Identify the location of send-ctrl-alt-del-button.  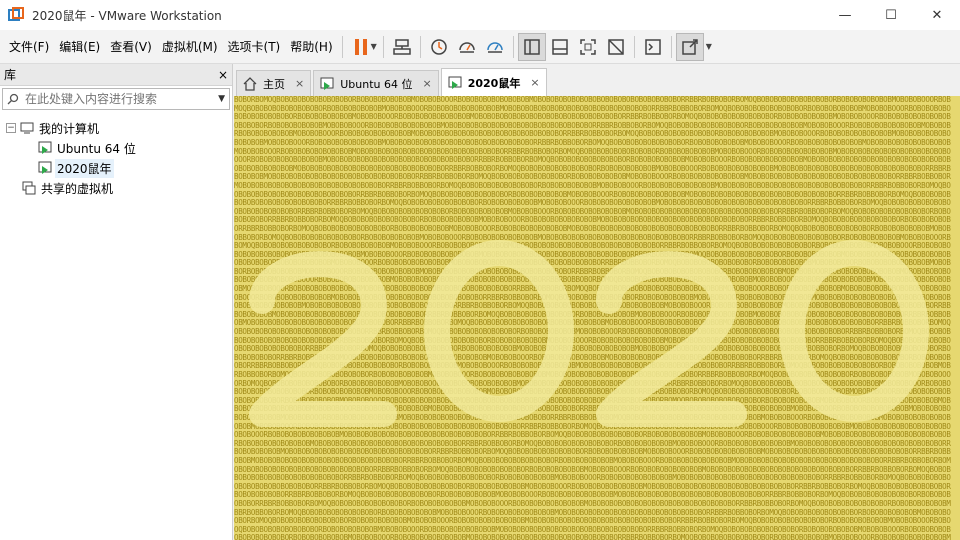
(402, 47).